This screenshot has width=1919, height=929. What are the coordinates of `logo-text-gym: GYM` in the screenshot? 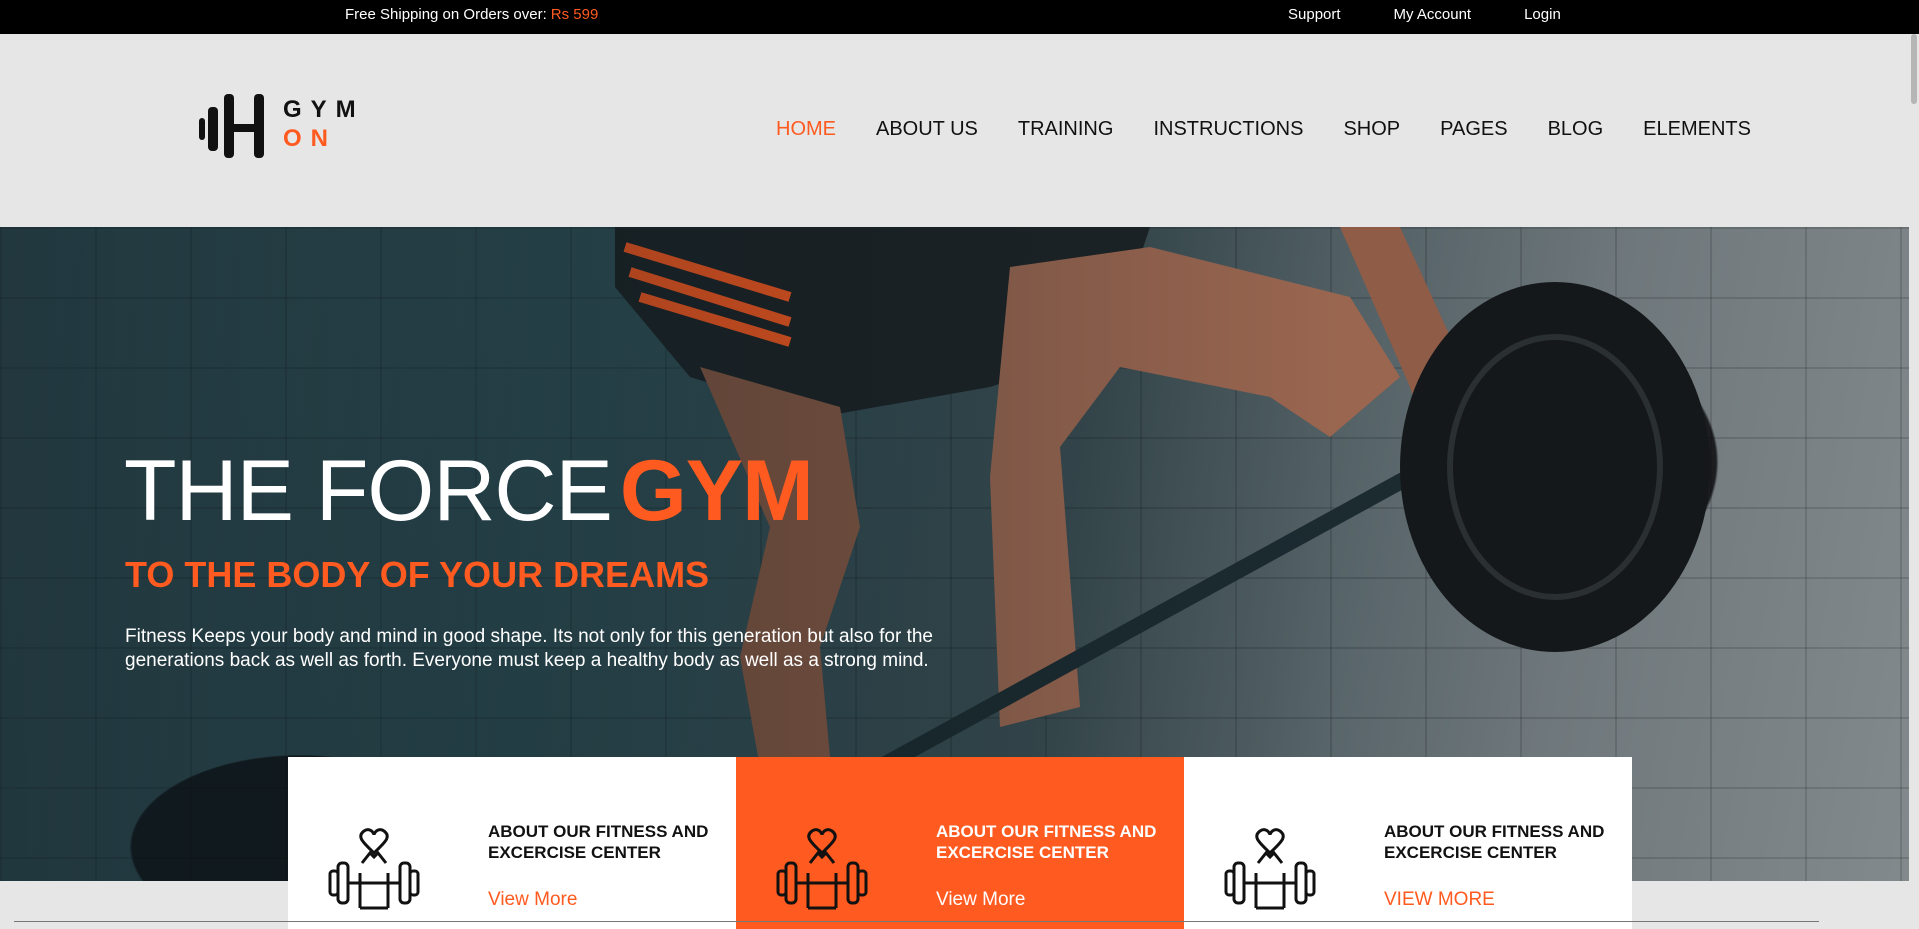 It's located at (324, 109).